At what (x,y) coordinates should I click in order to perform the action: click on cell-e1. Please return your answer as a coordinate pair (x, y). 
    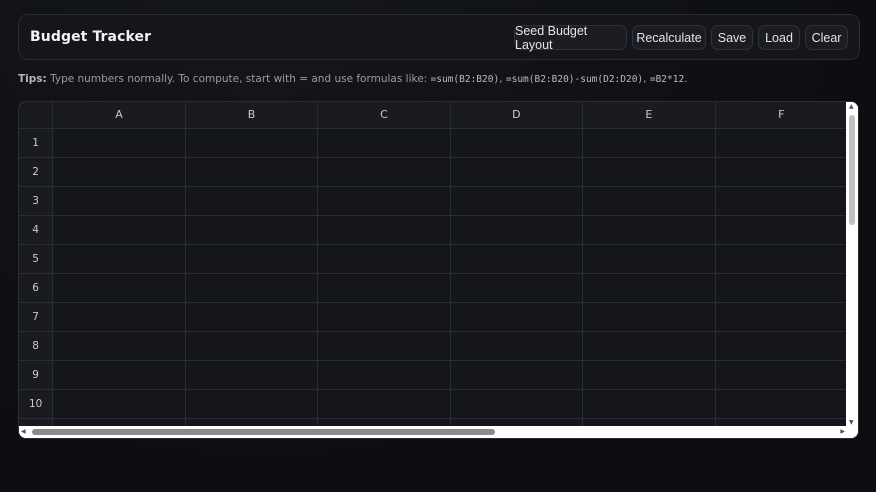
    Looking at the image, I should click on (649, 143).